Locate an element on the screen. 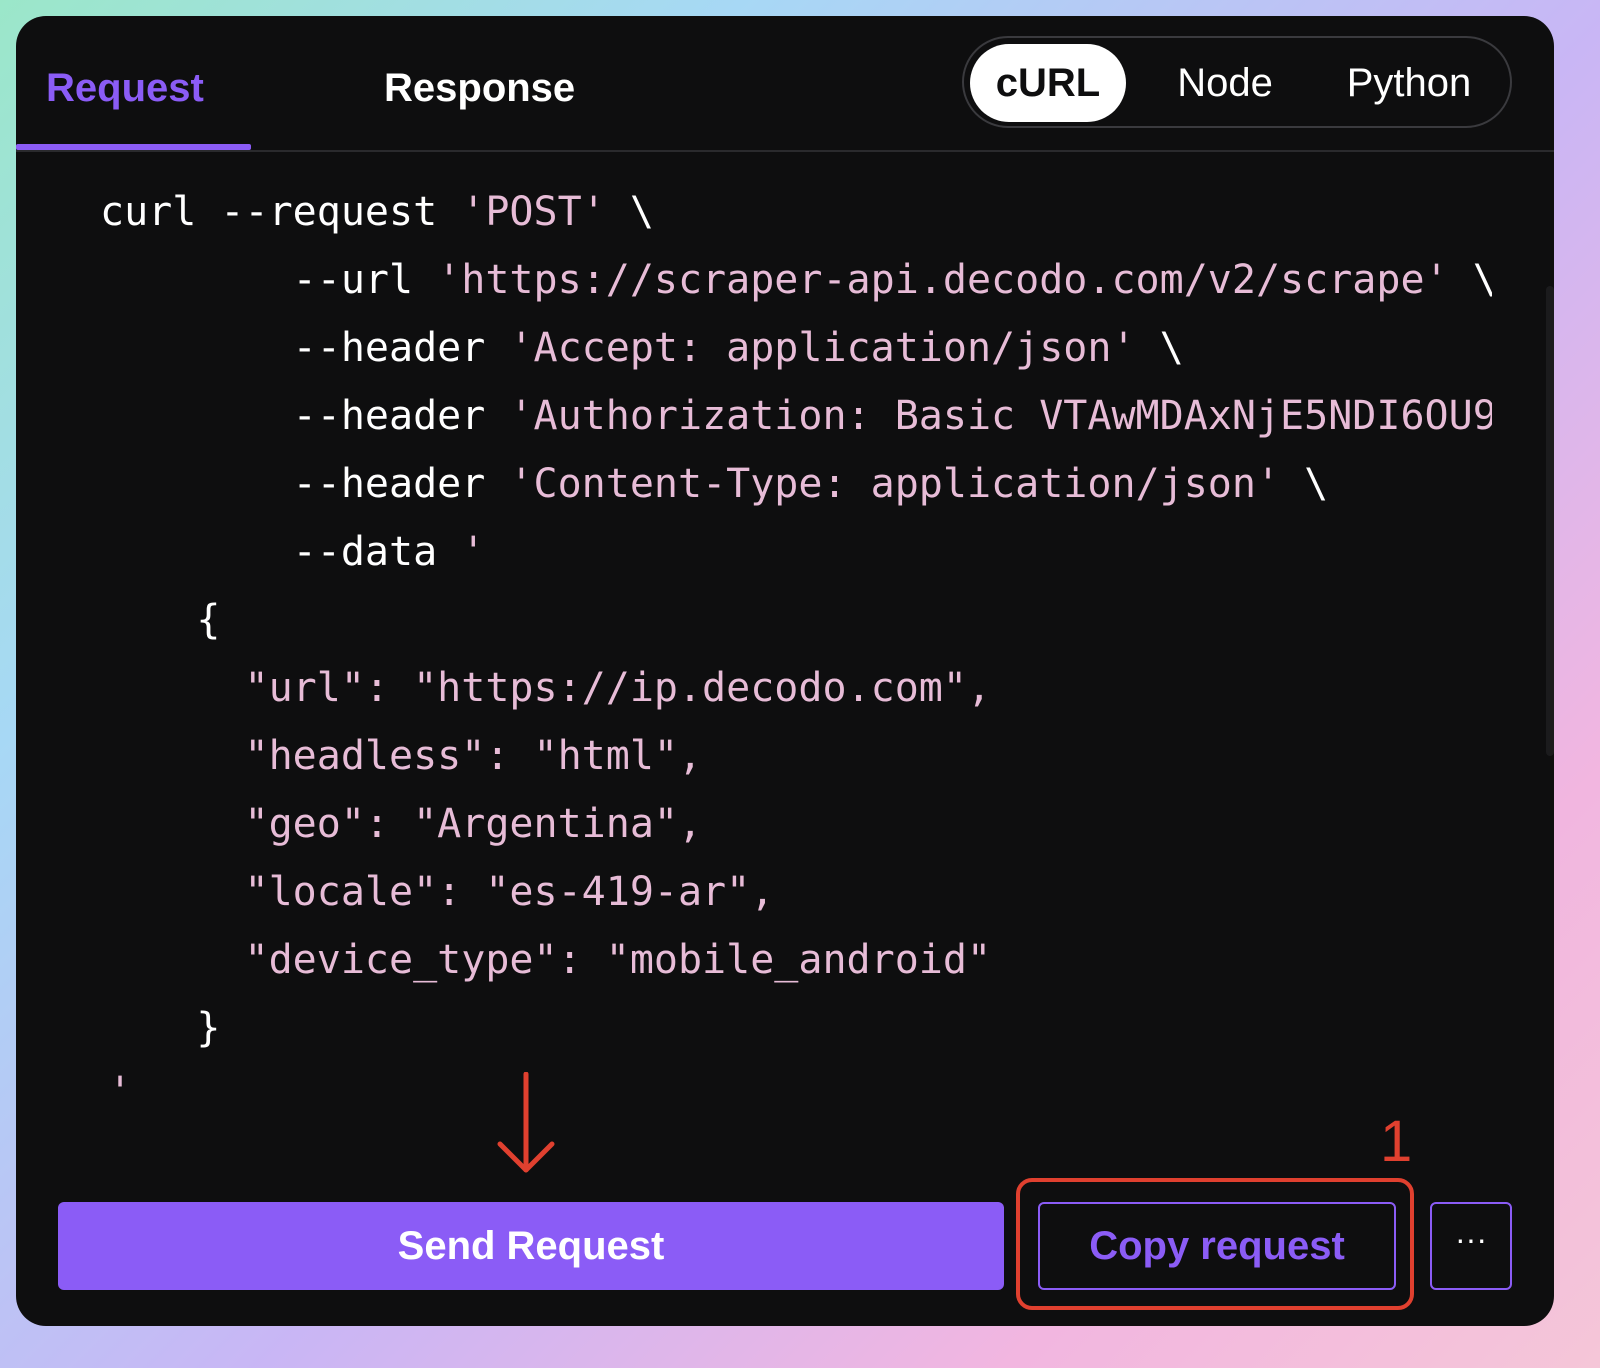 Image resolution: width=1600 pixels, height=1368 pixels. code-token-plain: } is located at coordinates (160, 1028).